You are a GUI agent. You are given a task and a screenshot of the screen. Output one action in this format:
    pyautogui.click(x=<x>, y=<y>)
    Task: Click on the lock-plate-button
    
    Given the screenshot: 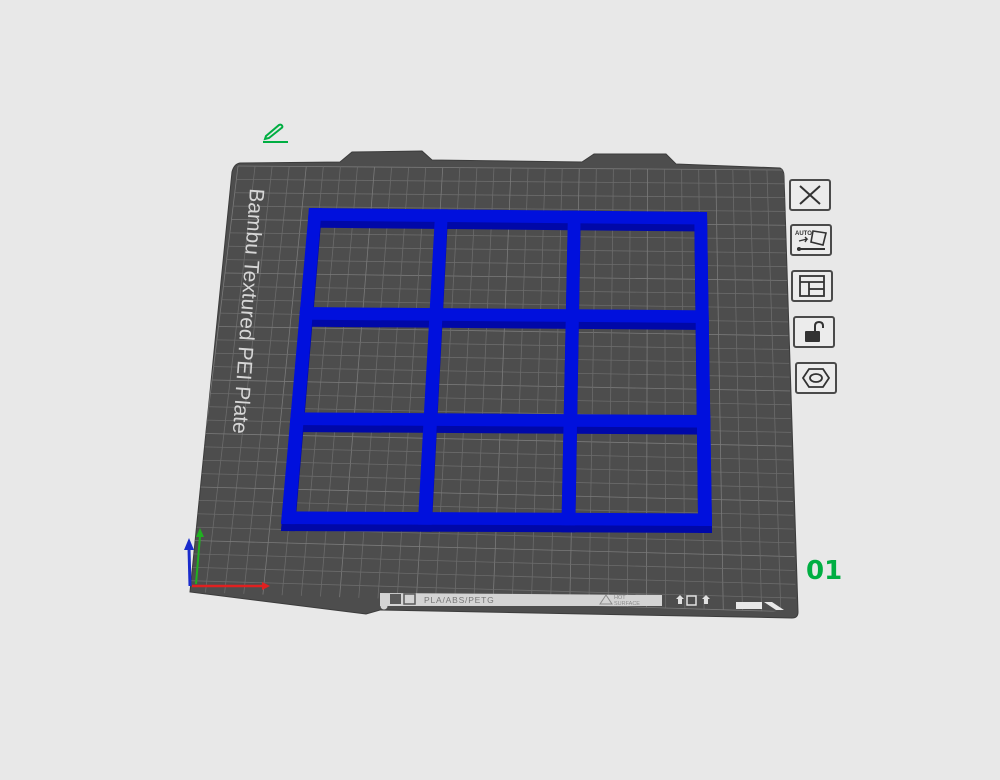 What is the action you would take?
    pyautogui.click(x=814, y=332)
    